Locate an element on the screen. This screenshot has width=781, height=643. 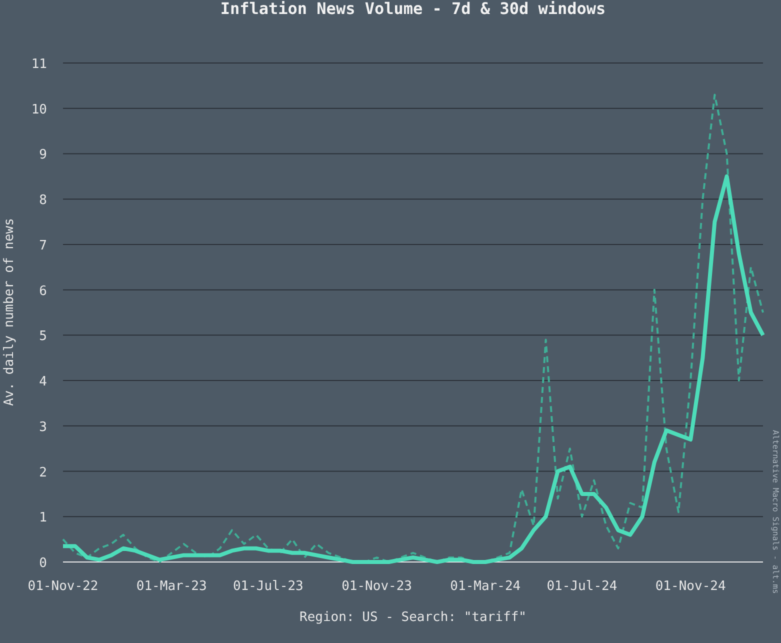
y-tick-label: 9 is located at coordinates (43, 155).